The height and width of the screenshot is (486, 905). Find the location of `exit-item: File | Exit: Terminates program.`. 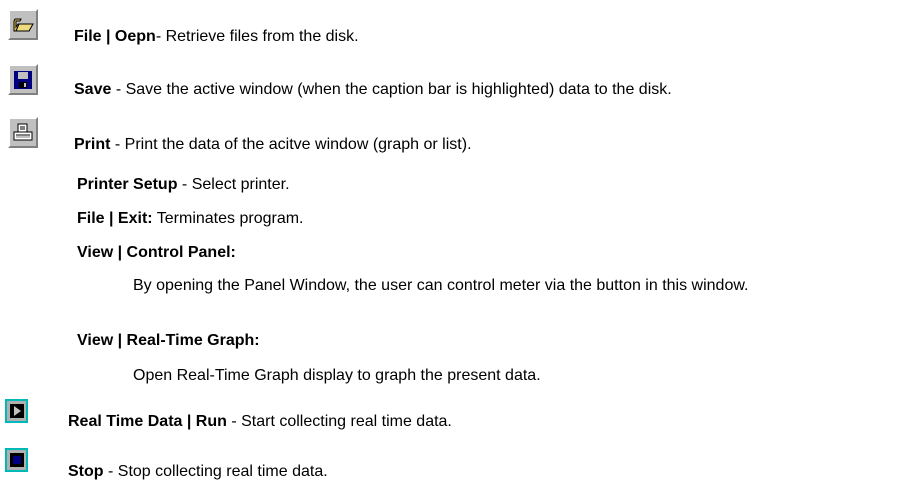

exit-item: File | Exit: Terminates program. is located at coordinates (190, 219).